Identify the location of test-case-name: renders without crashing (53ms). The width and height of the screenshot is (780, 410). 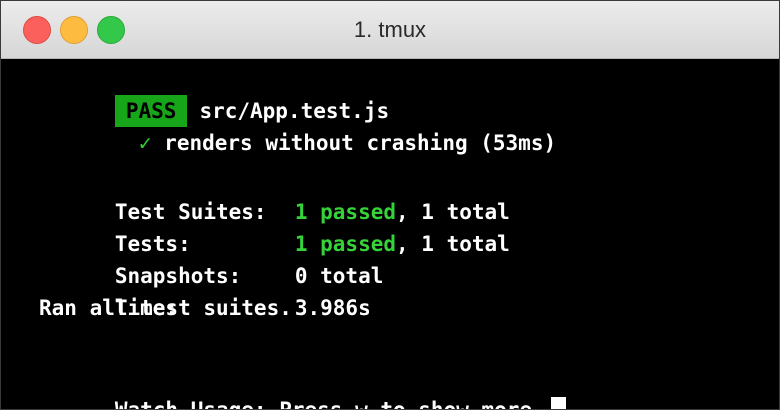
(360, 143).